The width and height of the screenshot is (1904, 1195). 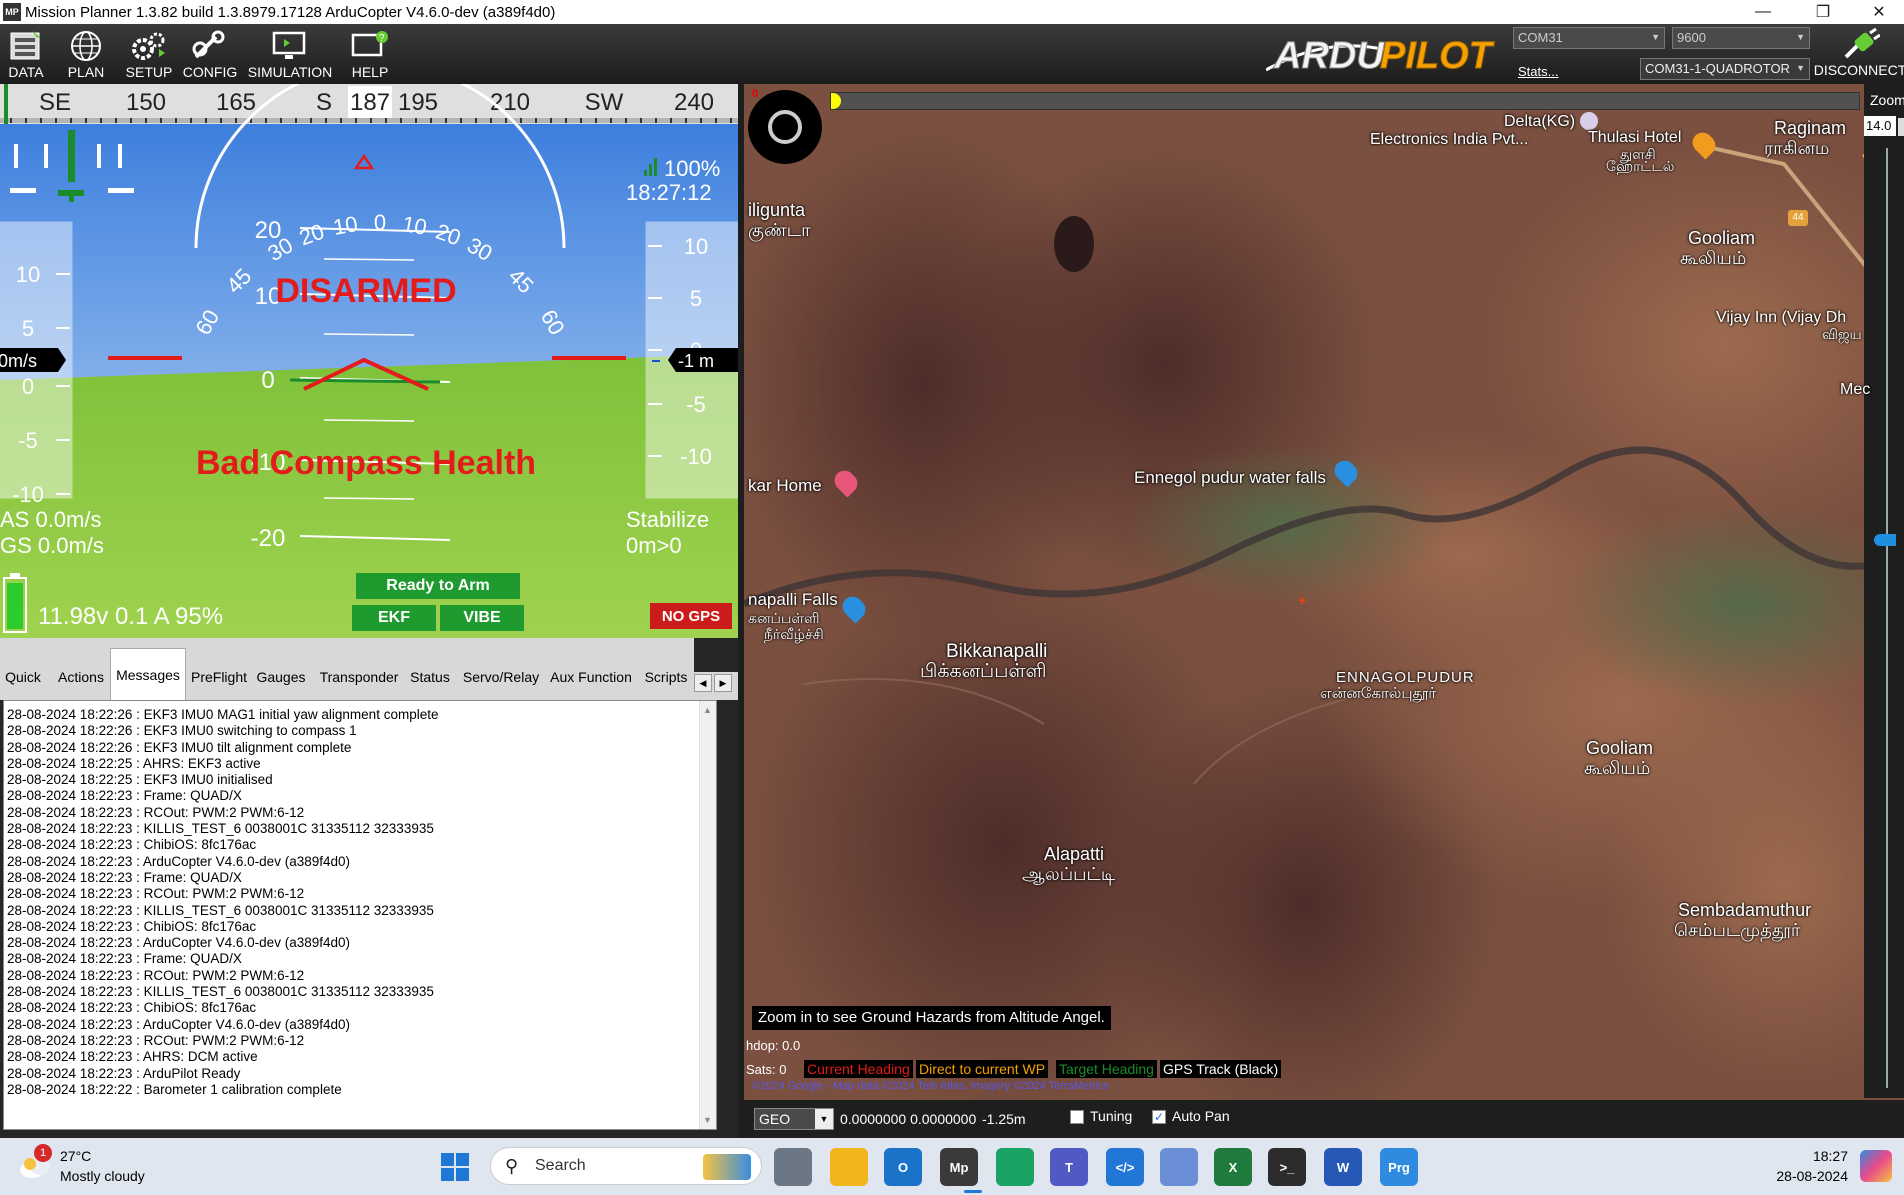 What do you see at coordinates (1159, 1117) in the screenshot?
I see `autopan-checkbox: ✓` at bounding box center [1159, 1117].